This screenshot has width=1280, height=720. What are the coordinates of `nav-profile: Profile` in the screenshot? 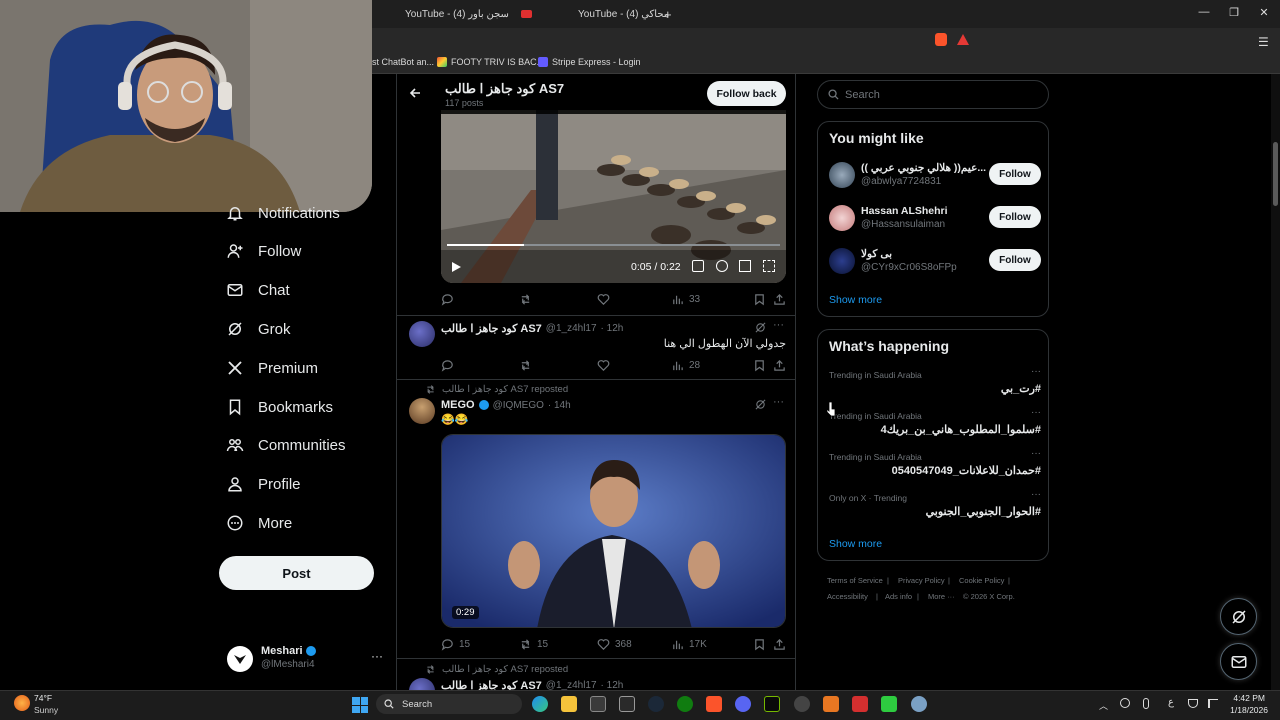 It's located at (263, 484).